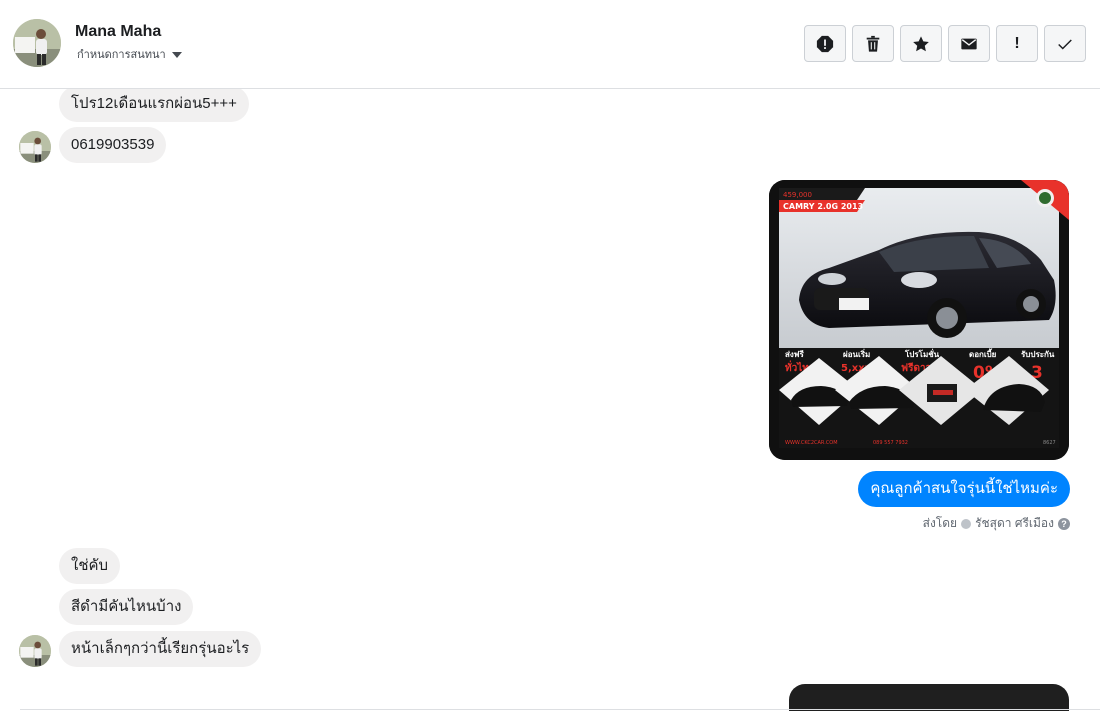 This screenshot has height=711, width=1100. I want to click on contact-name: Mana Maha, so click(118, 32).